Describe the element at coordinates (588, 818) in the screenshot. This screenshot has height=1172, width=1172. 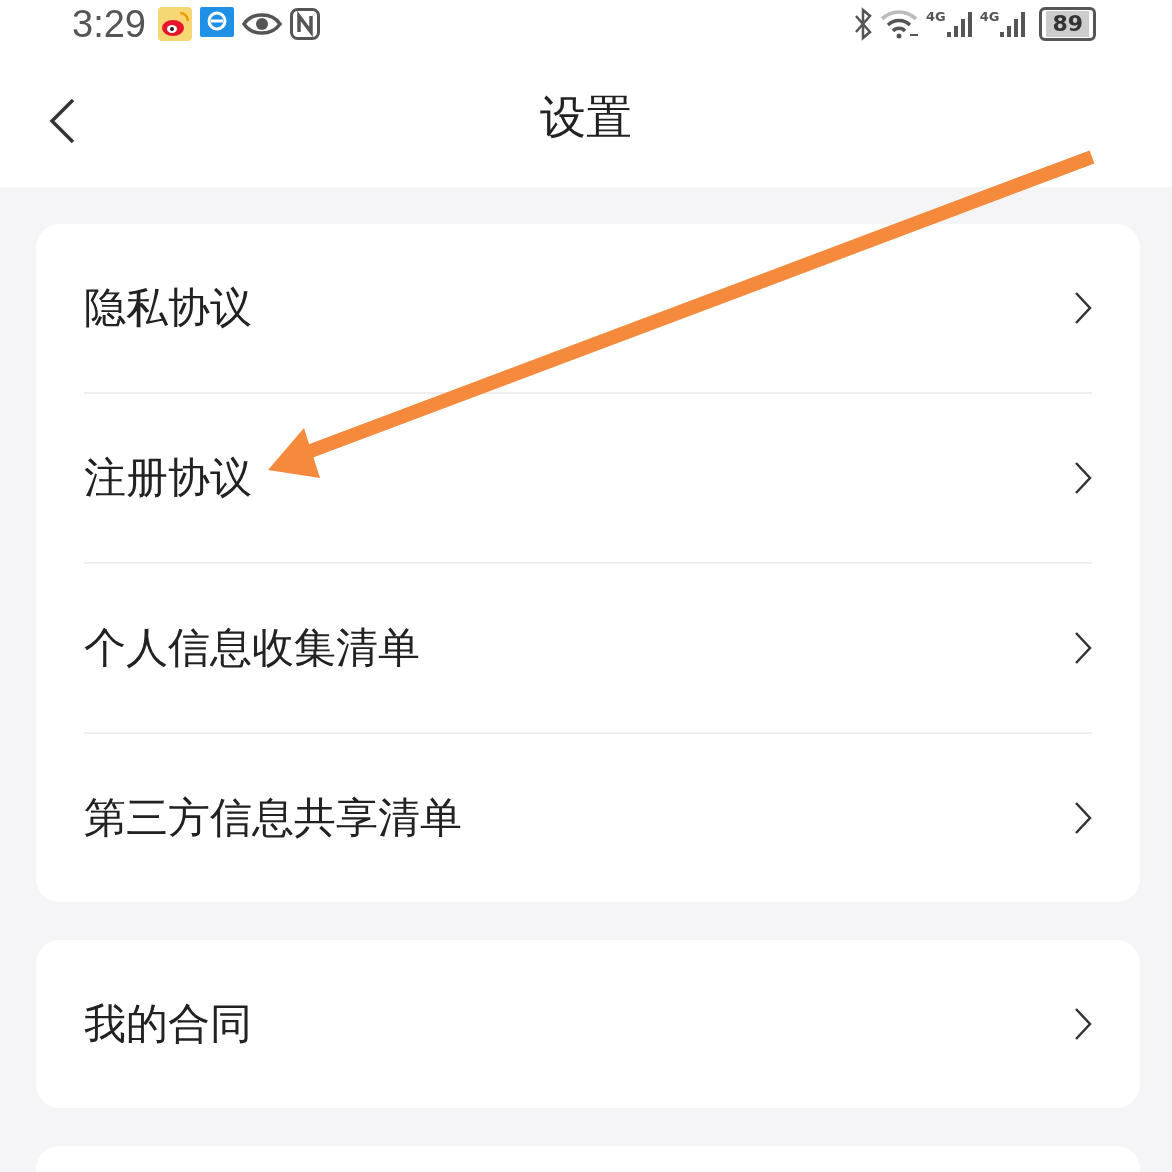
I see `settings-item: 第三方信息共享清单` at that location.